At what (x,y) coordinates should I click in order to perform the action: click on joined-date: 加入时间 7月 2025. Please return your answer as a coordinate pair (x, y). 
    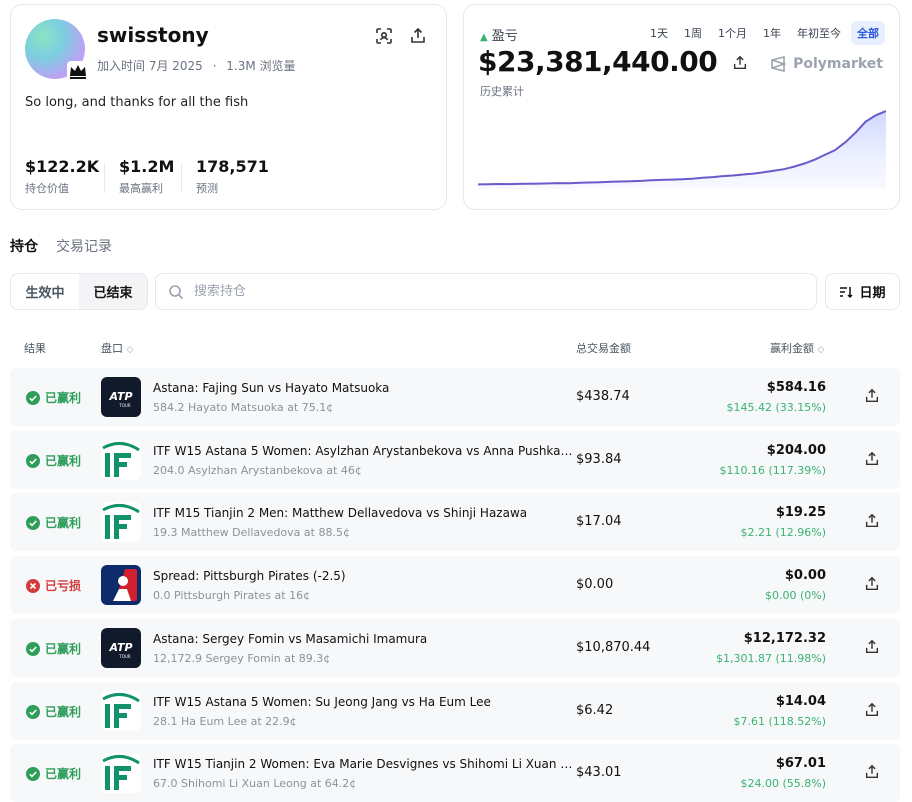
    Looking at the image, I should click on (150, 66).